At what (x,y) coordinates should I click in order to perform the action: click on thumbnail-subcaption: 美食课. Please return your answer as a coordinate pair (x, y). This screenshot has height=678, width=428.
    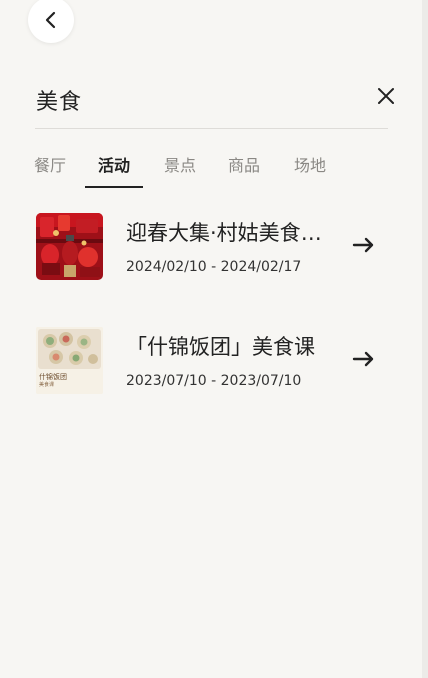
    Looking at the image, I should click on (47, 385).